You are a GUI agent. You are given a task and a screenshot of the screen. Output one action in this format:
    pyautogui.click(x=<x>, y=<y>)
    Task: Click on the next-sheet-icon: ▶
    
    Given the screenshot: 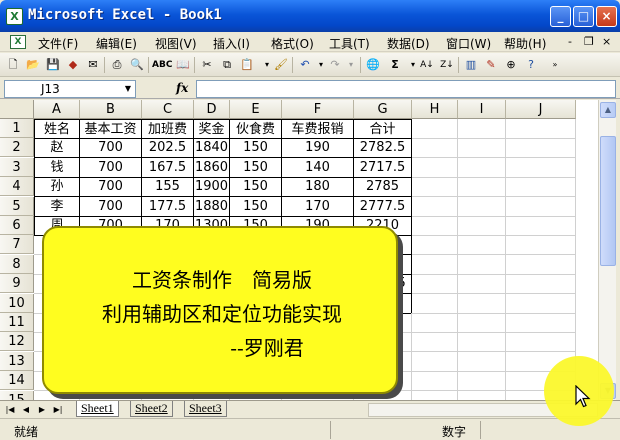 What is the action you would take?
    pyautogui.click(x=42, y=409)
    